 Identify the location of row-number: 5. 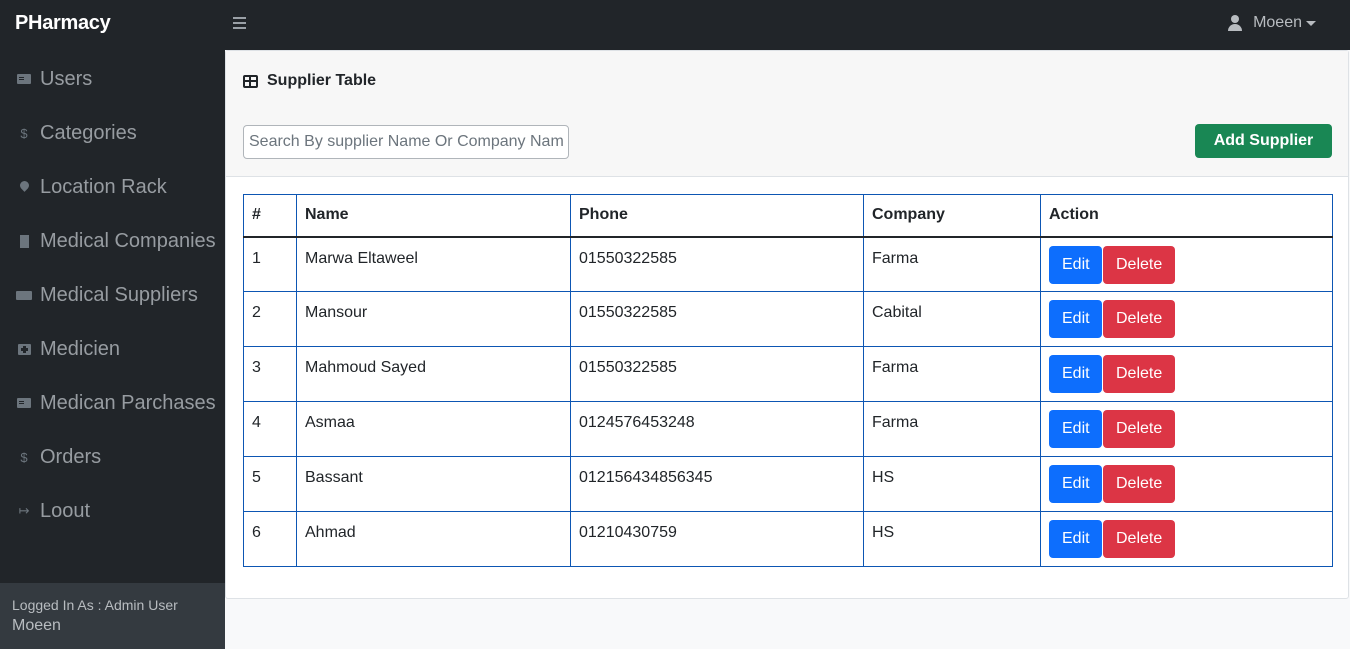
(270, 484).